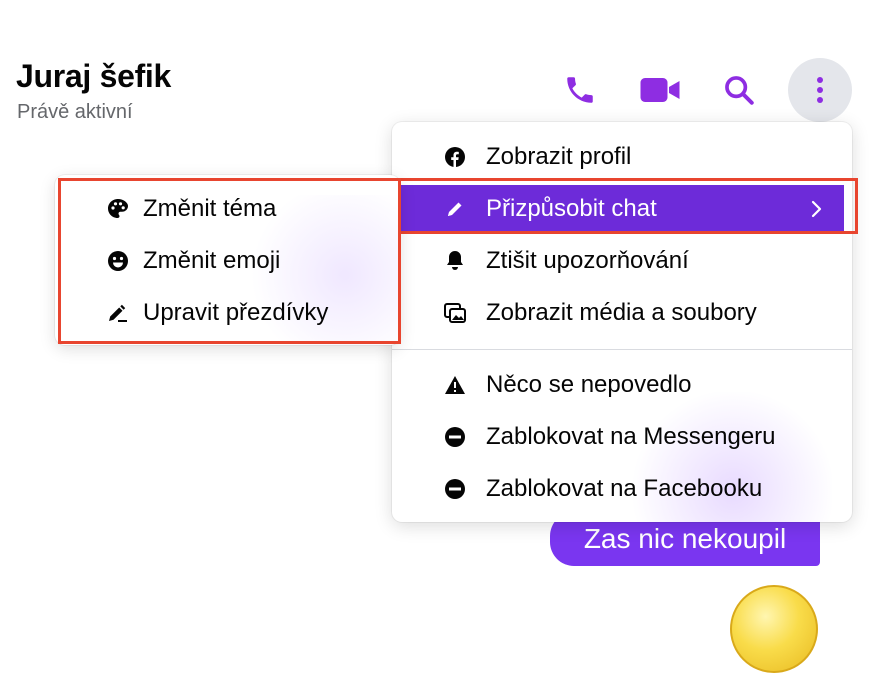 This screenshot has width=882, height=673. I want to click on menu-item-label: Zobrazit profil, so click(559, 156).